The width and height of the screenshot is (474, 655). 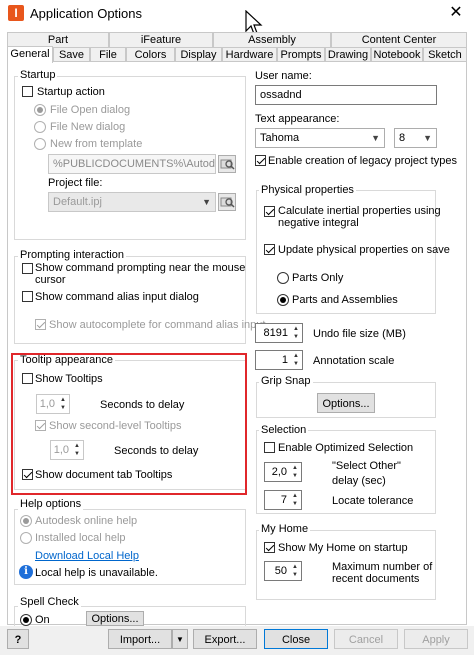 I want to click on show-prompting-label-2: cursor, so click(x=50, y=280).